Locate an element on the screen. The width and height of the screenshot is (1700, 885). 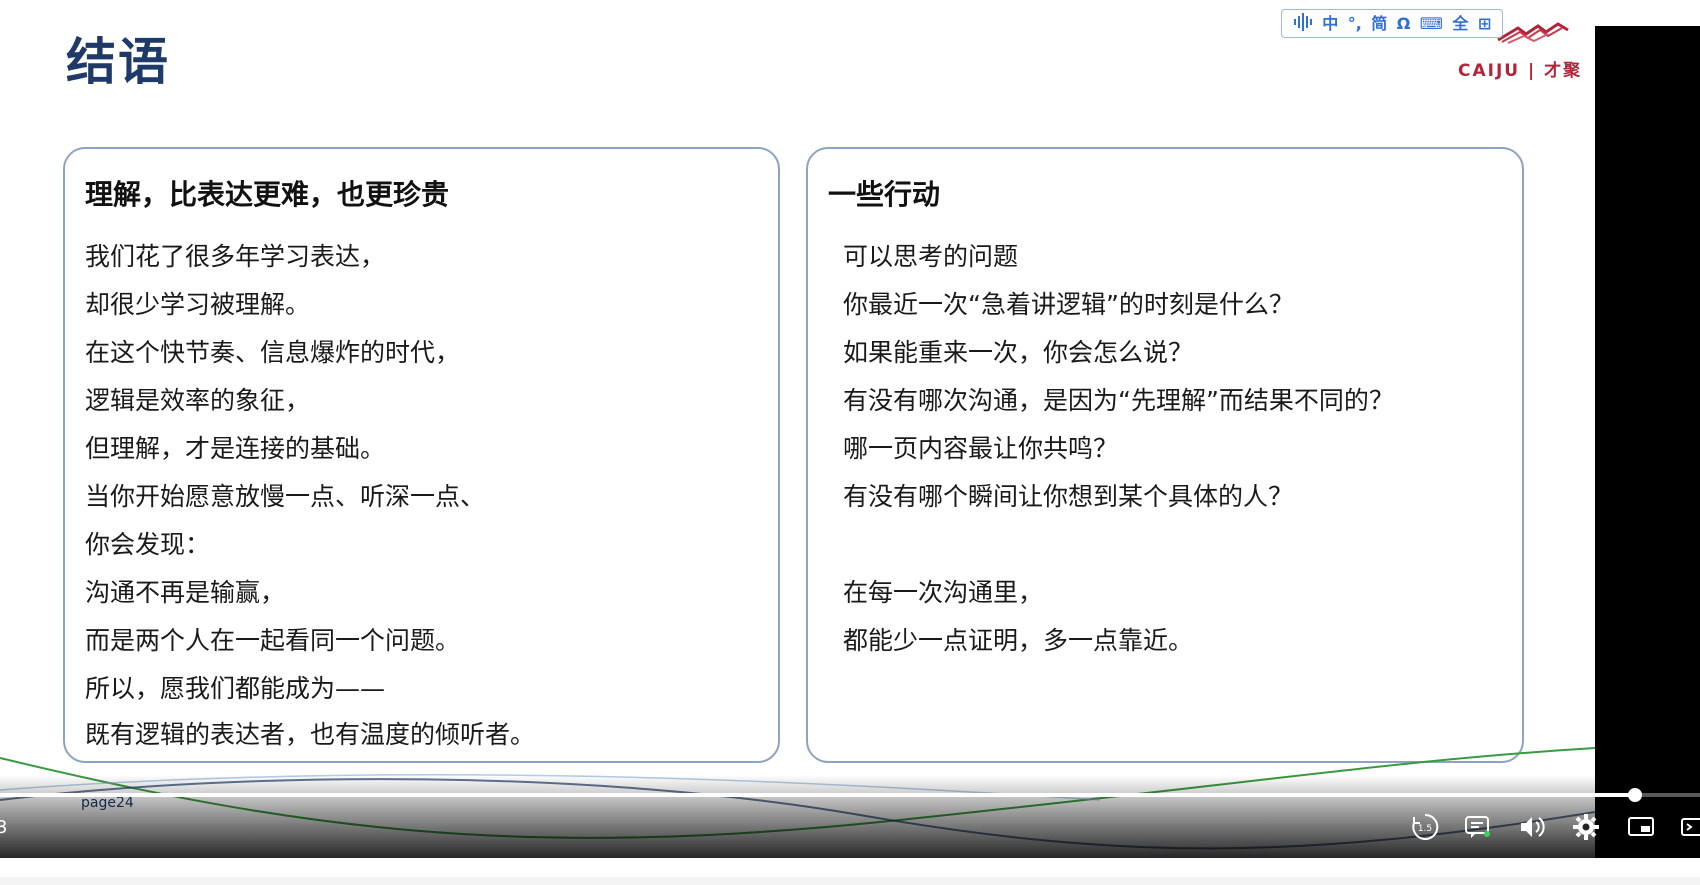
fullscreen-icon is located at coordinates (1690, 827).